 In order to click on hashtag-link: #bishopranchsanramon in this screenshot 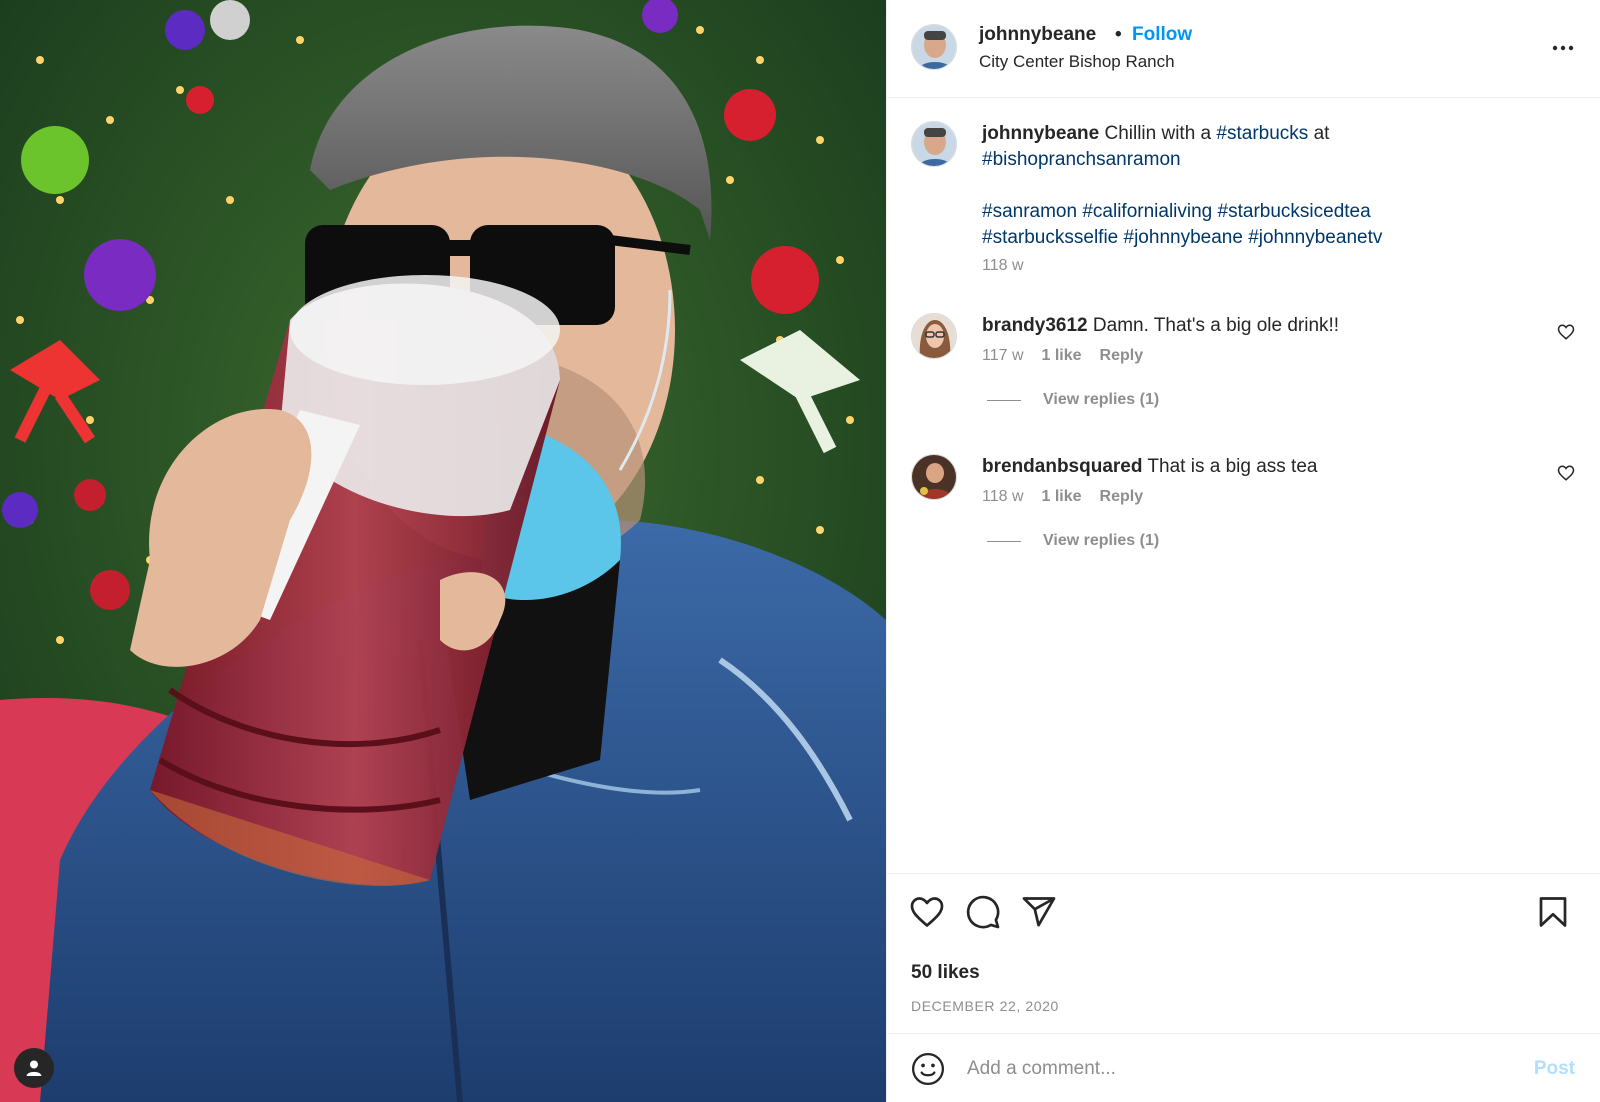, I will do `click(1081, 159)`.